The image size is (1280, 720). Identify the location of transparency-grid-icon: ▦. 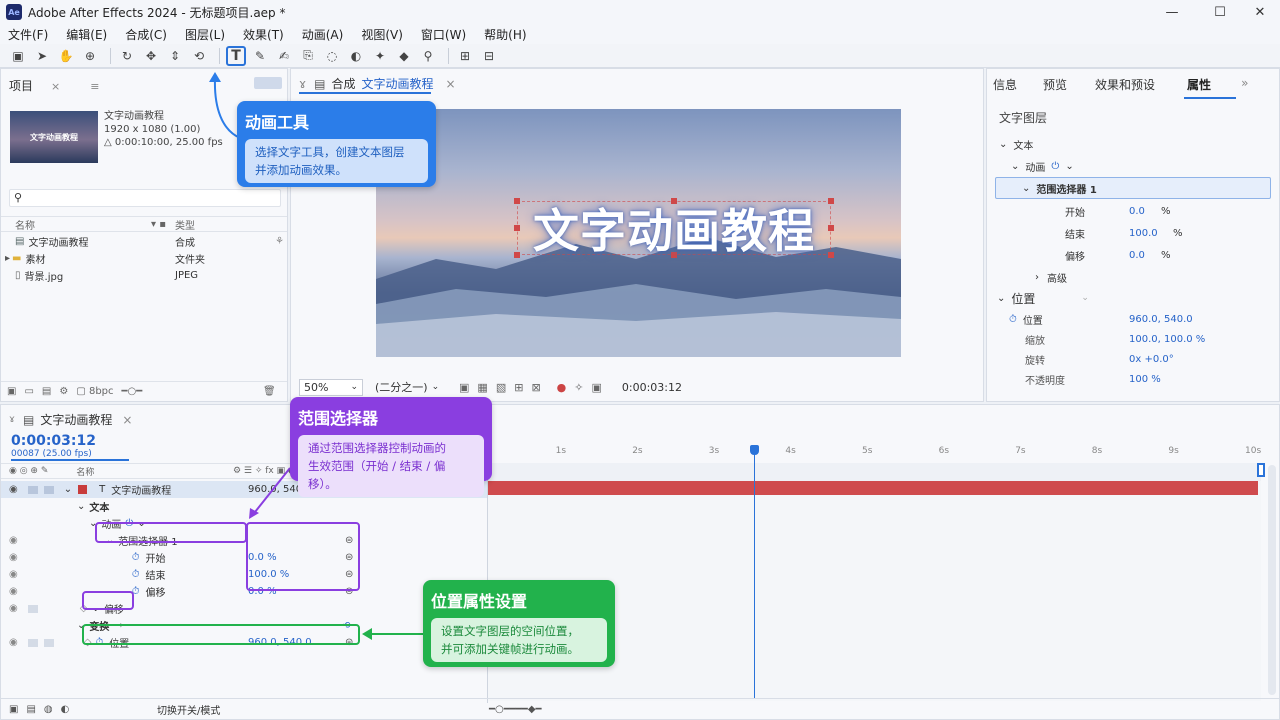
(482, 387).